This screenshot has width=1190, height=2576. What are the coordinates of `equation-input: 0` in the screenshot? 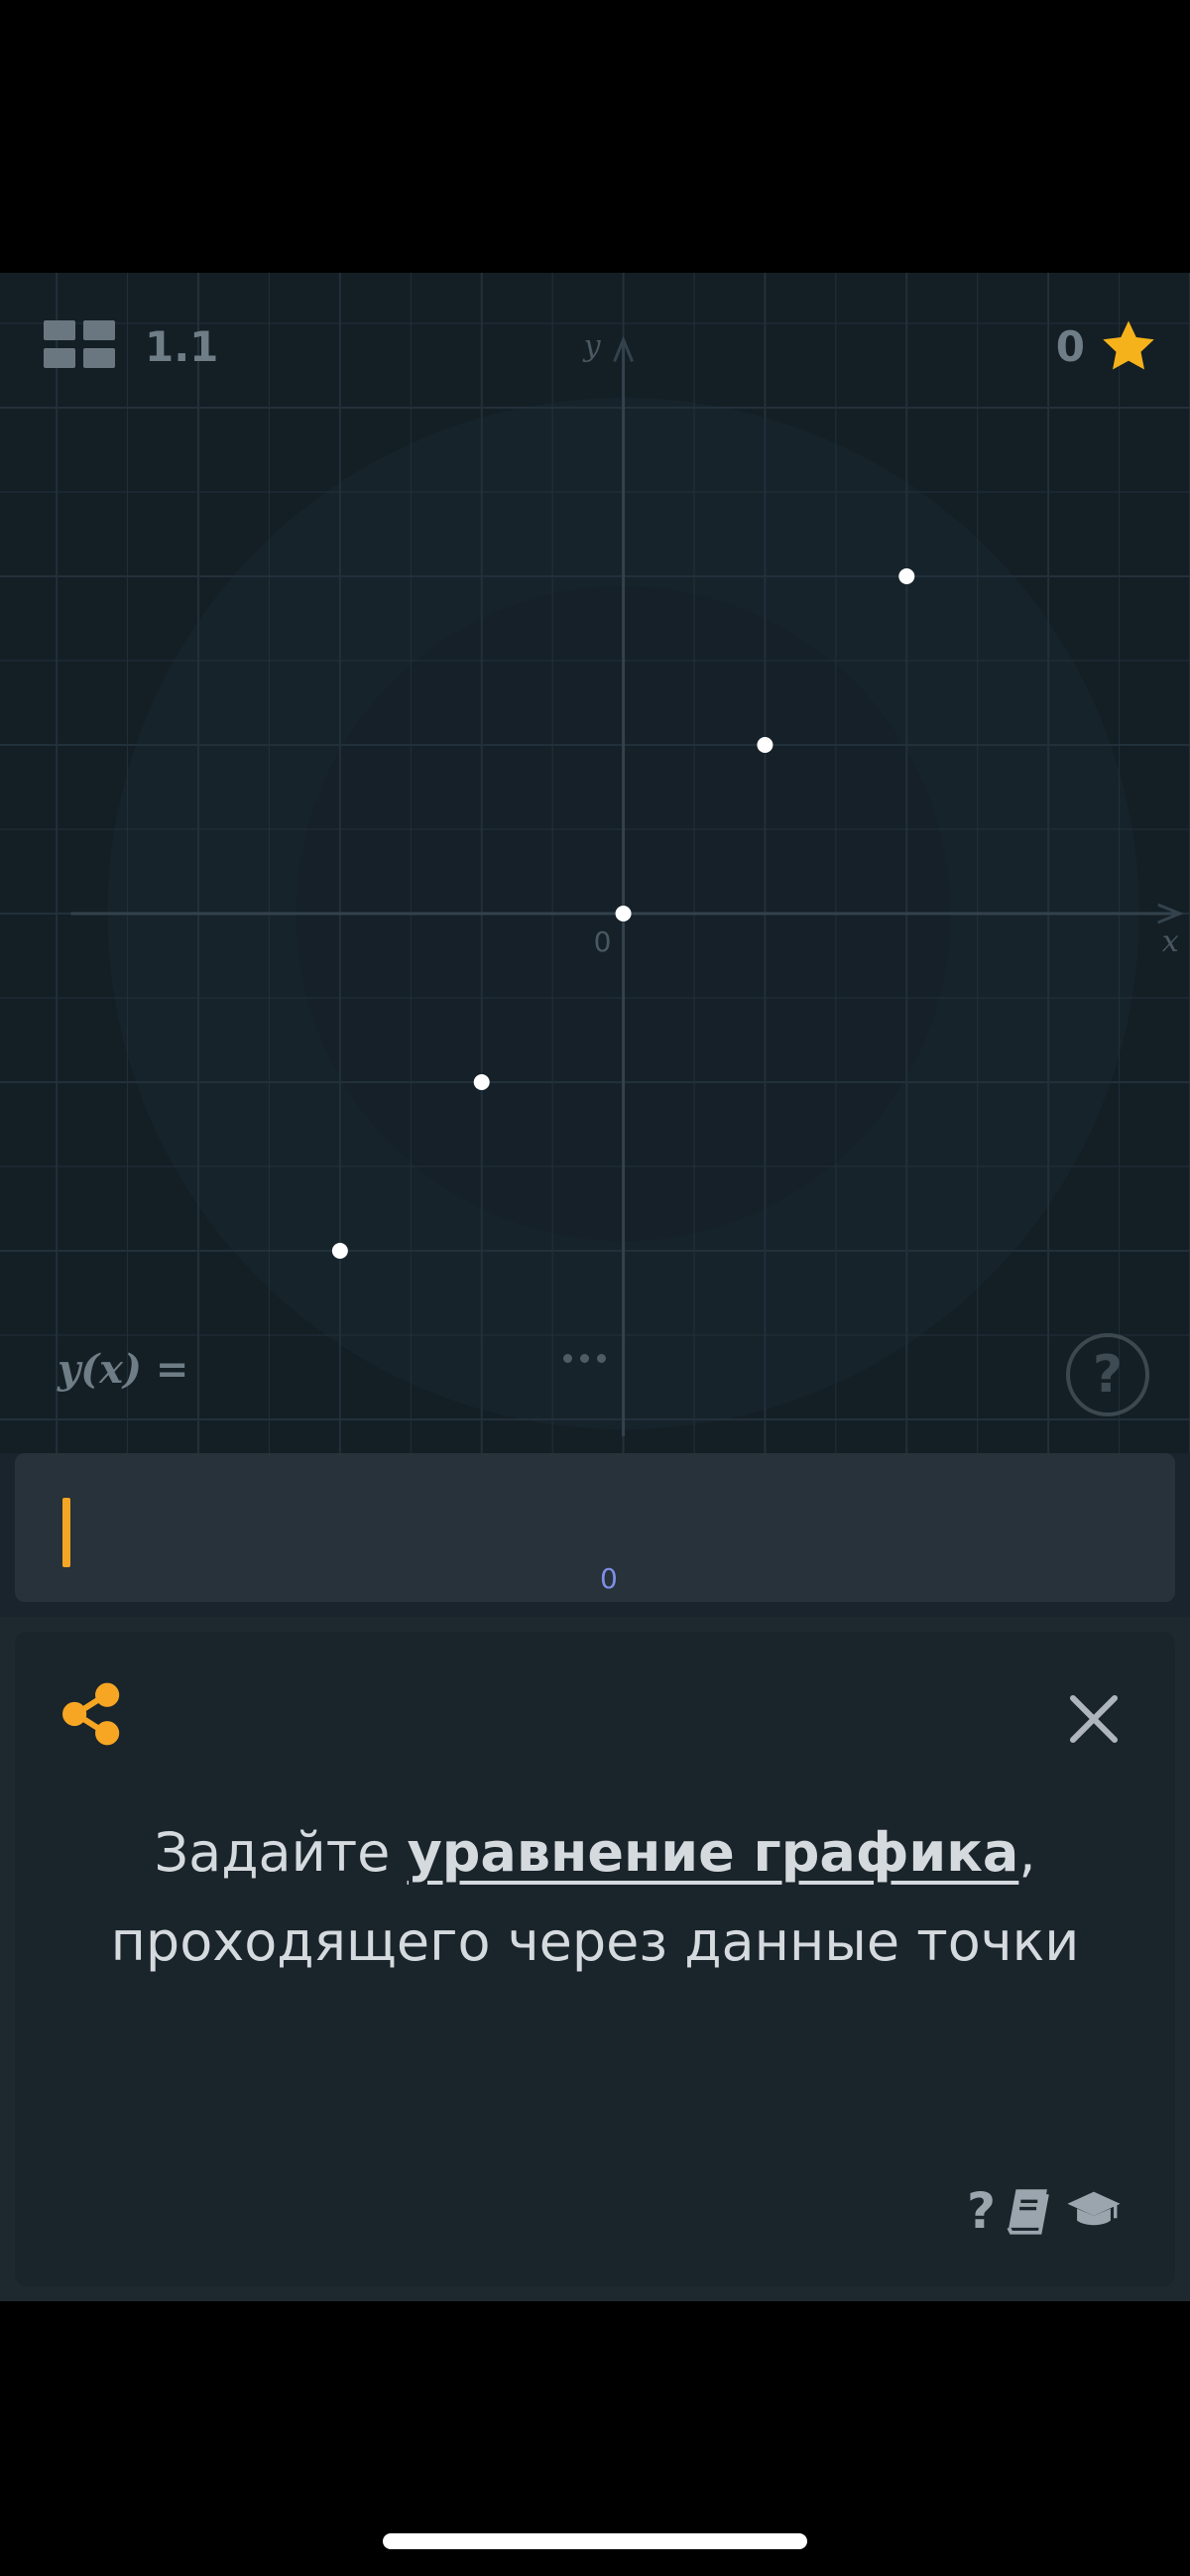 It's located at (595, 1527).